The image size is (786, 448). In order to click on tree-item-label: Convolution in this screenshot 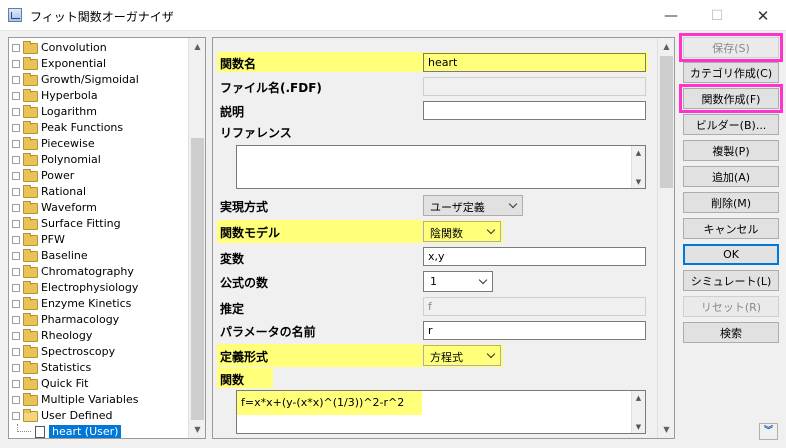, I will do `click(74, 47)`.